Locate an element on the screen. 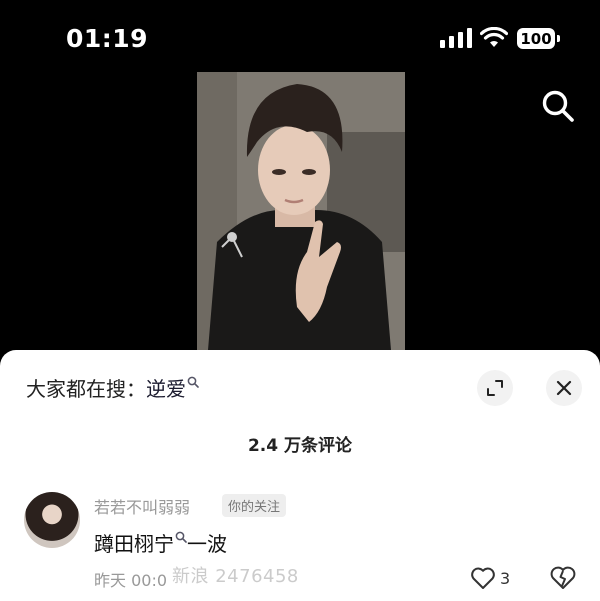 This screenshot has width=600, height=601. battery-tip is located at coordinates (558, 38).